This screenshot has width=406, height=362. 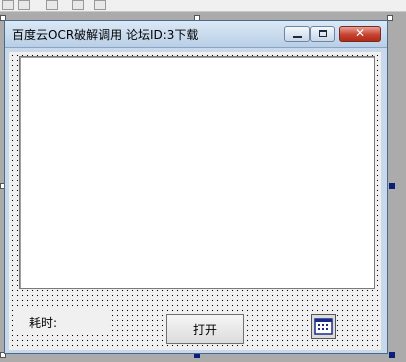 What do you see at coordinates (52, 5) in the screenshot?
I see `same-size-icon` at bounding box center [52, 5].